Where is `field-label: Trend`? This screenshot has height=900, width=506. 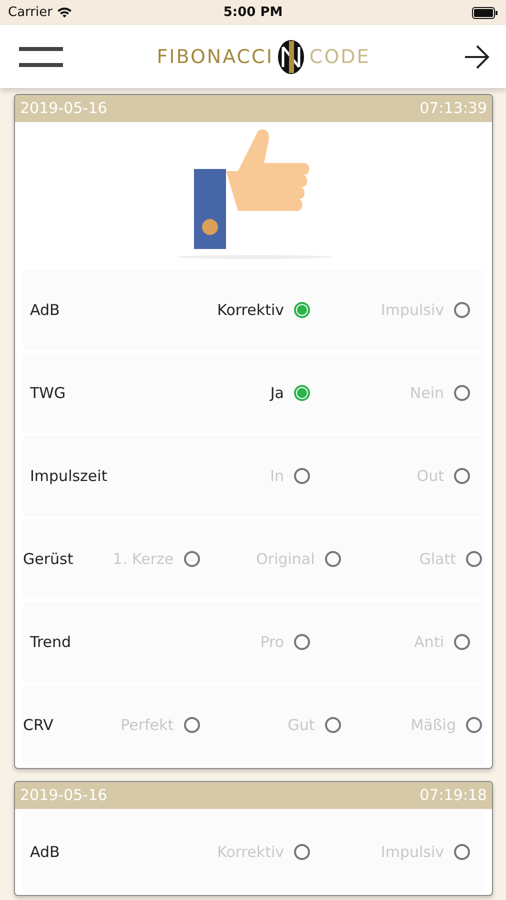 field-label: Trend is located at coordinates (51, 642).